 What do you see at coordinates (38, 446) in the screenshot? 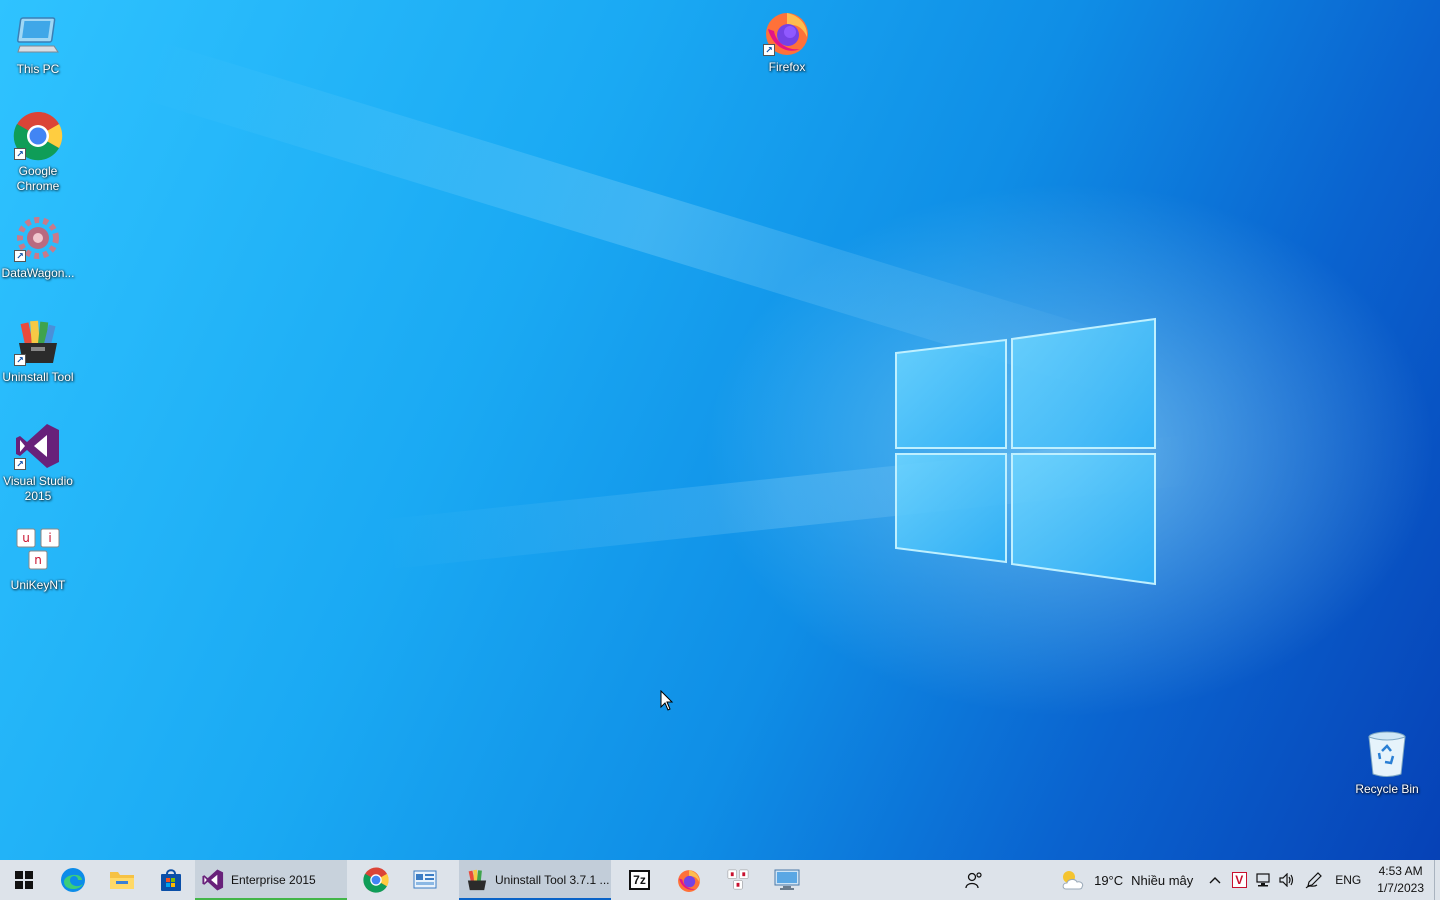
I see `visual-studio-icon: ↗` at bounding box center [38, 446].